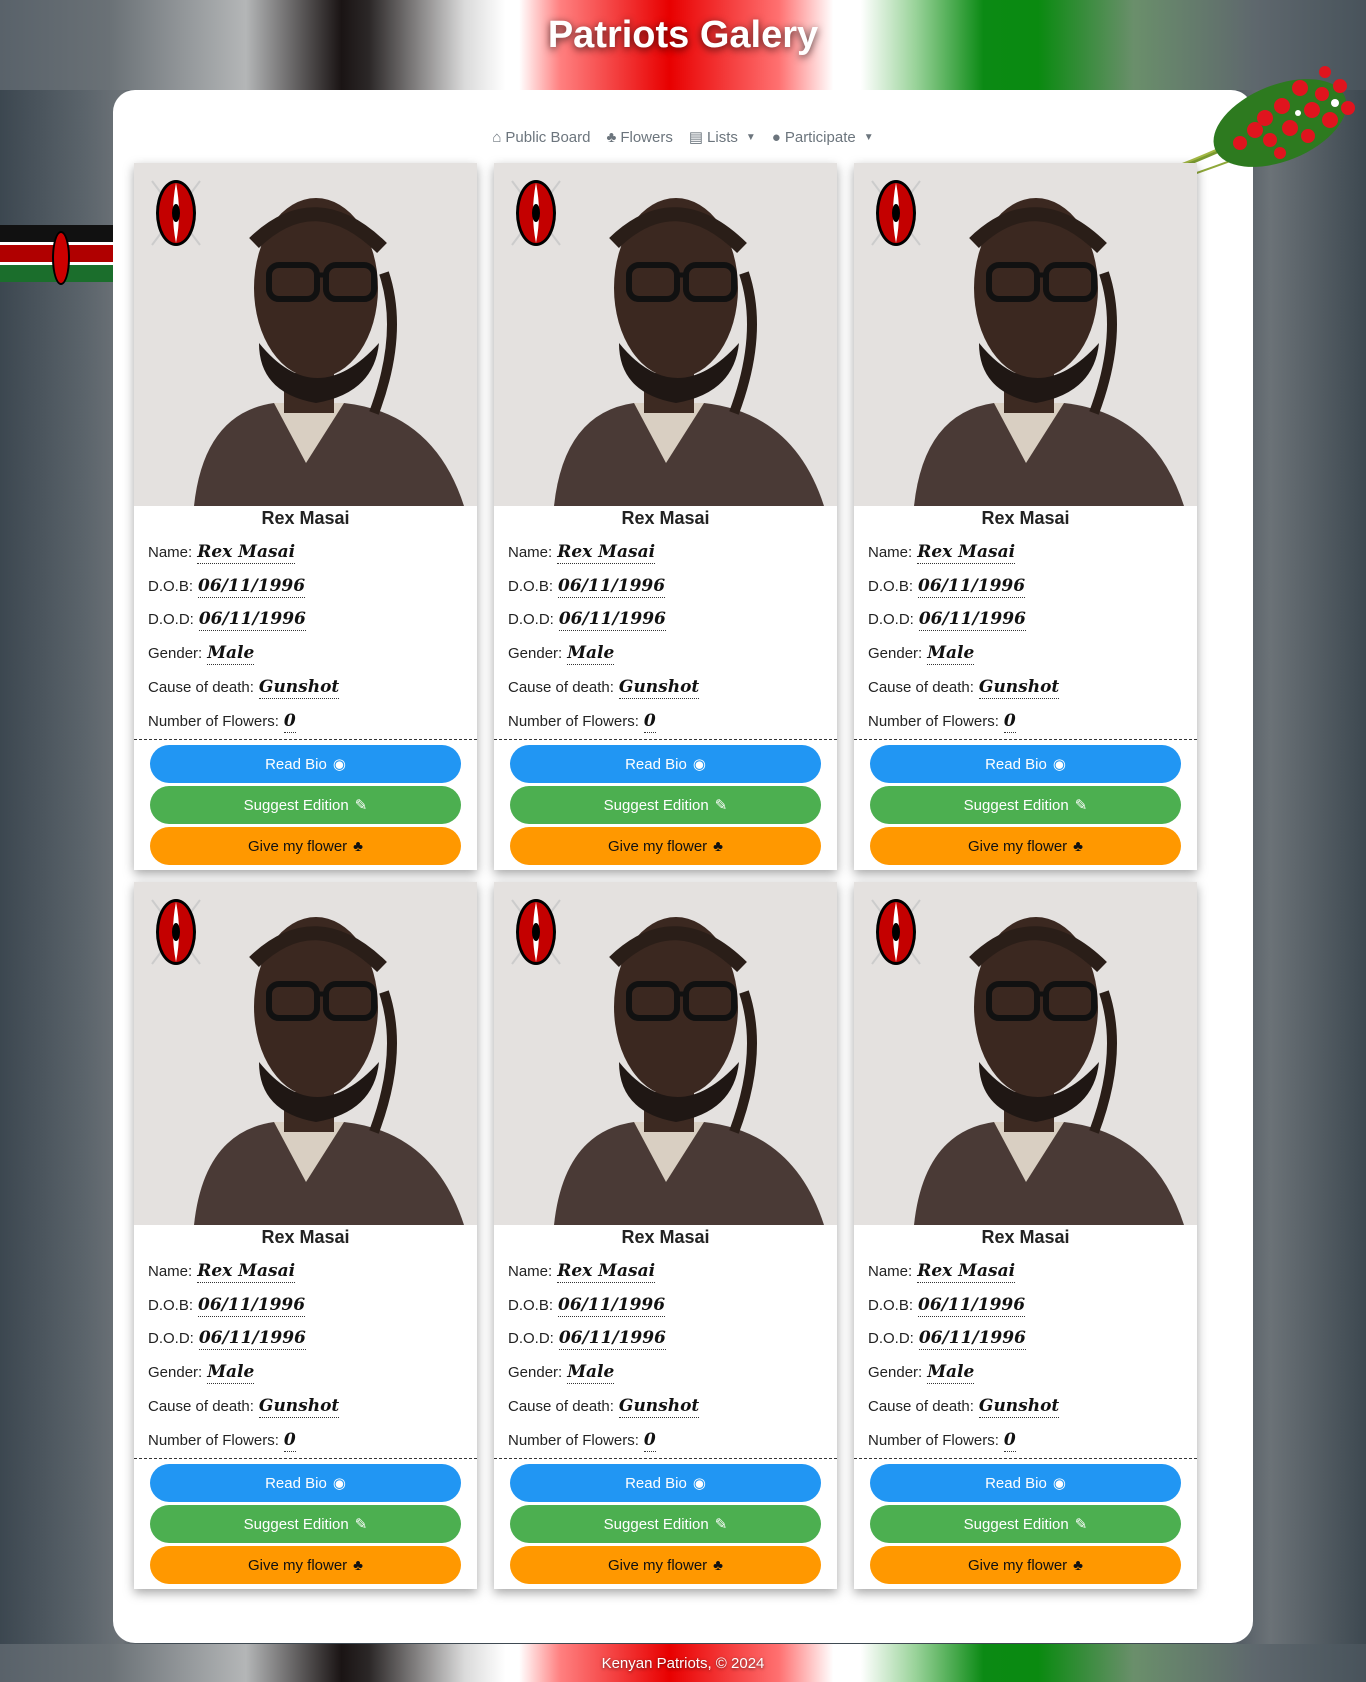 This screenshot has height=1682, width=1366. Describe the element at coordinates (639, 137) in the screenshot. I see `nav-flowers: ♣ Flowers` at that location.